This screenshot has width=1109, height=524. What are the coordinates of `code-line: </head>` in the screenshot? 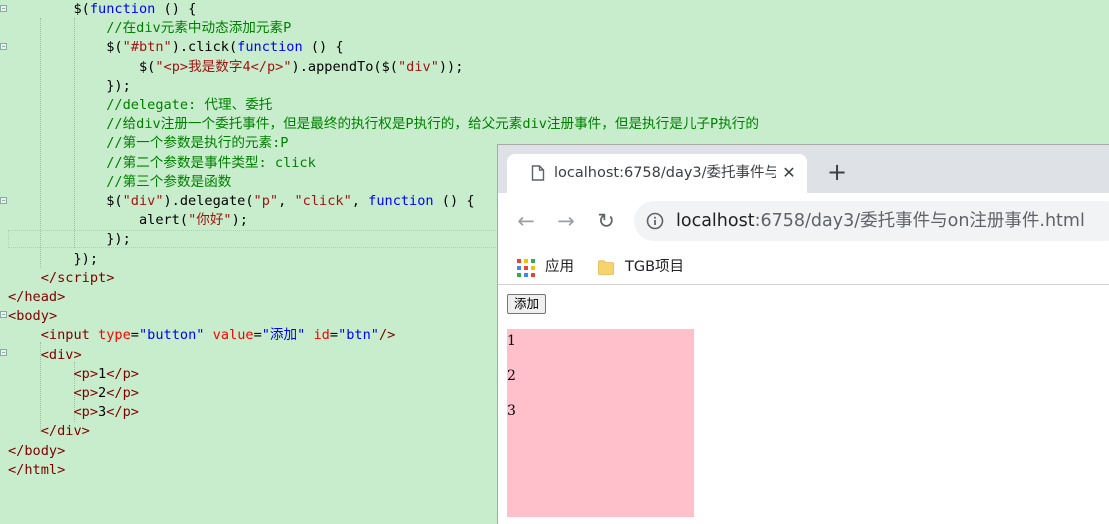 It's located at (36, 297).